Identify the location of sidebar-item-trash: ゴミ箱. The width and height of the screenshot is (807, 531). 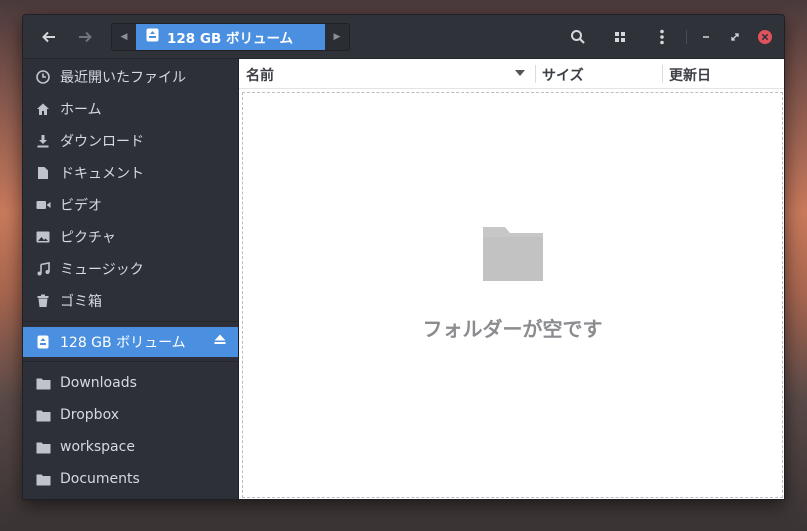
(130, 301).